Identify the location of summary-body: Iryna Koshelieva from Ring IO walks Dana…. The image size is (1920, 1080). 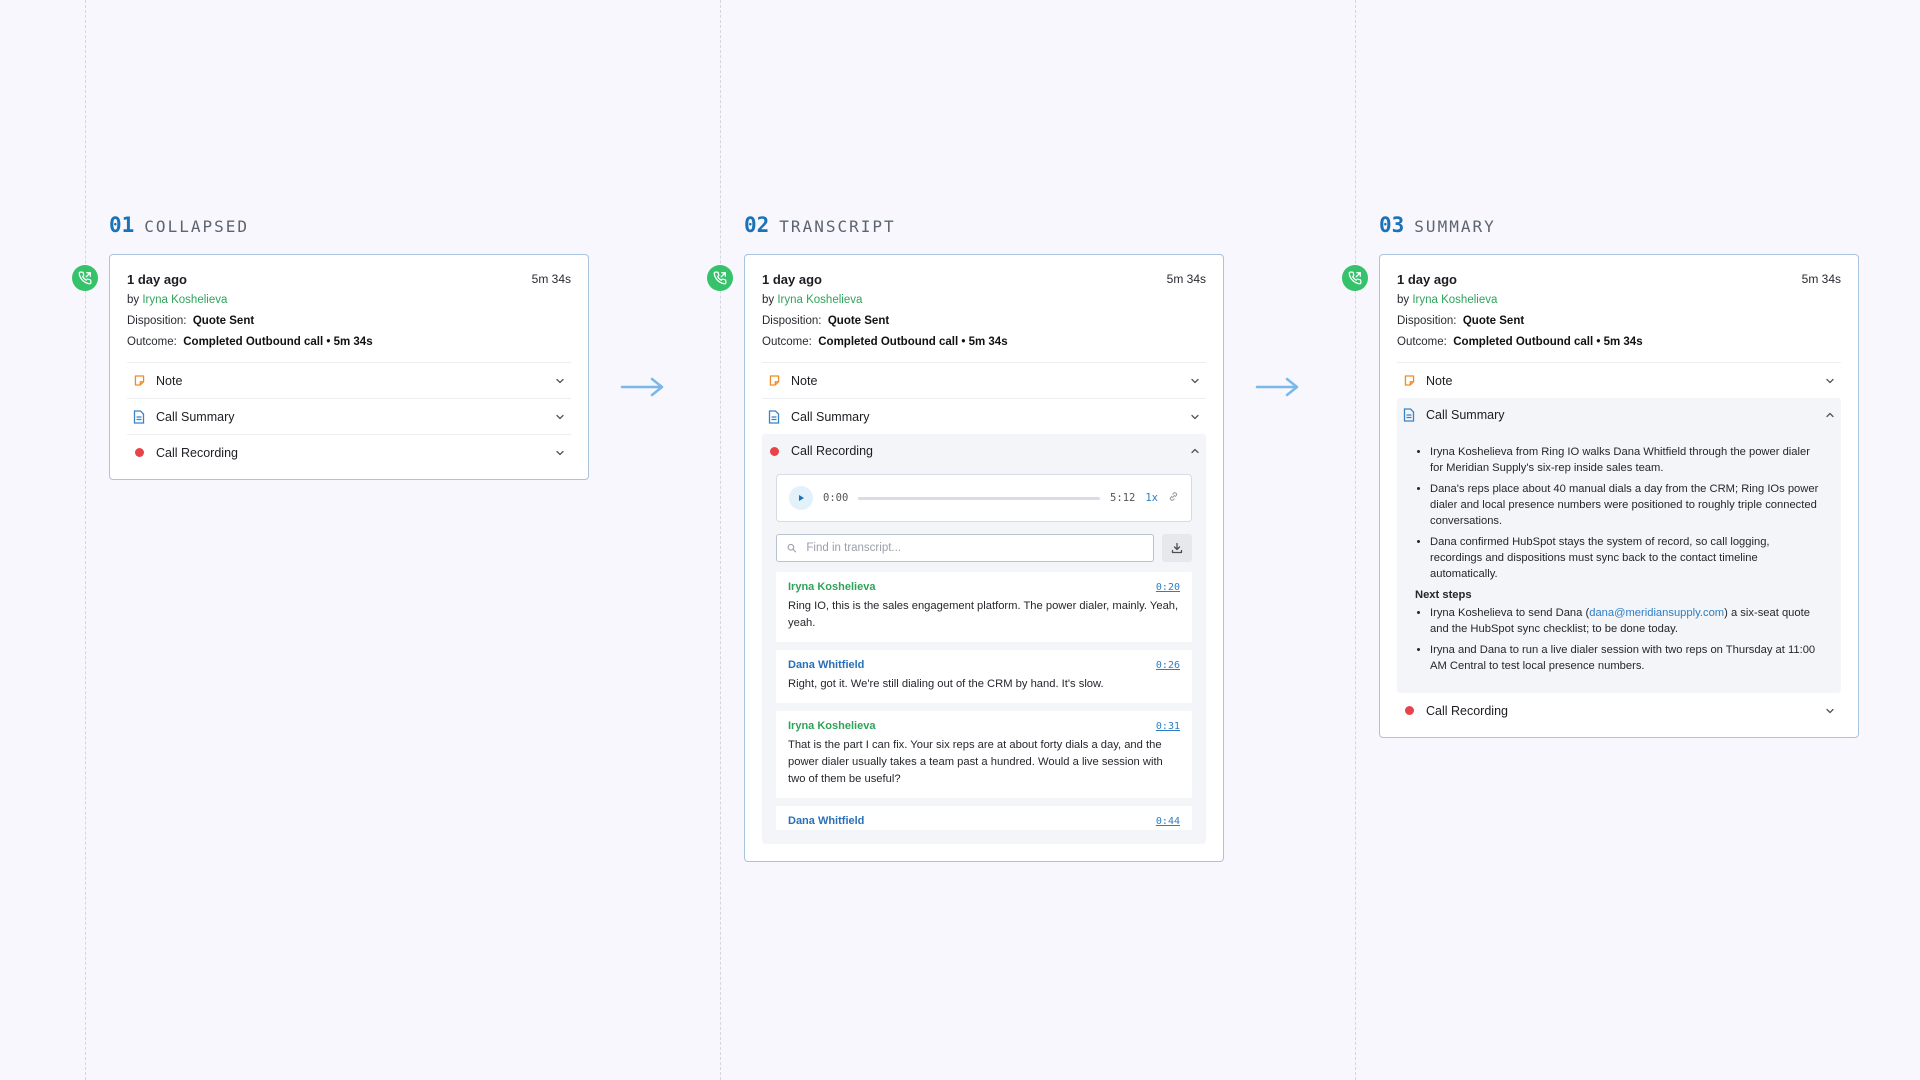
(1619, 562).